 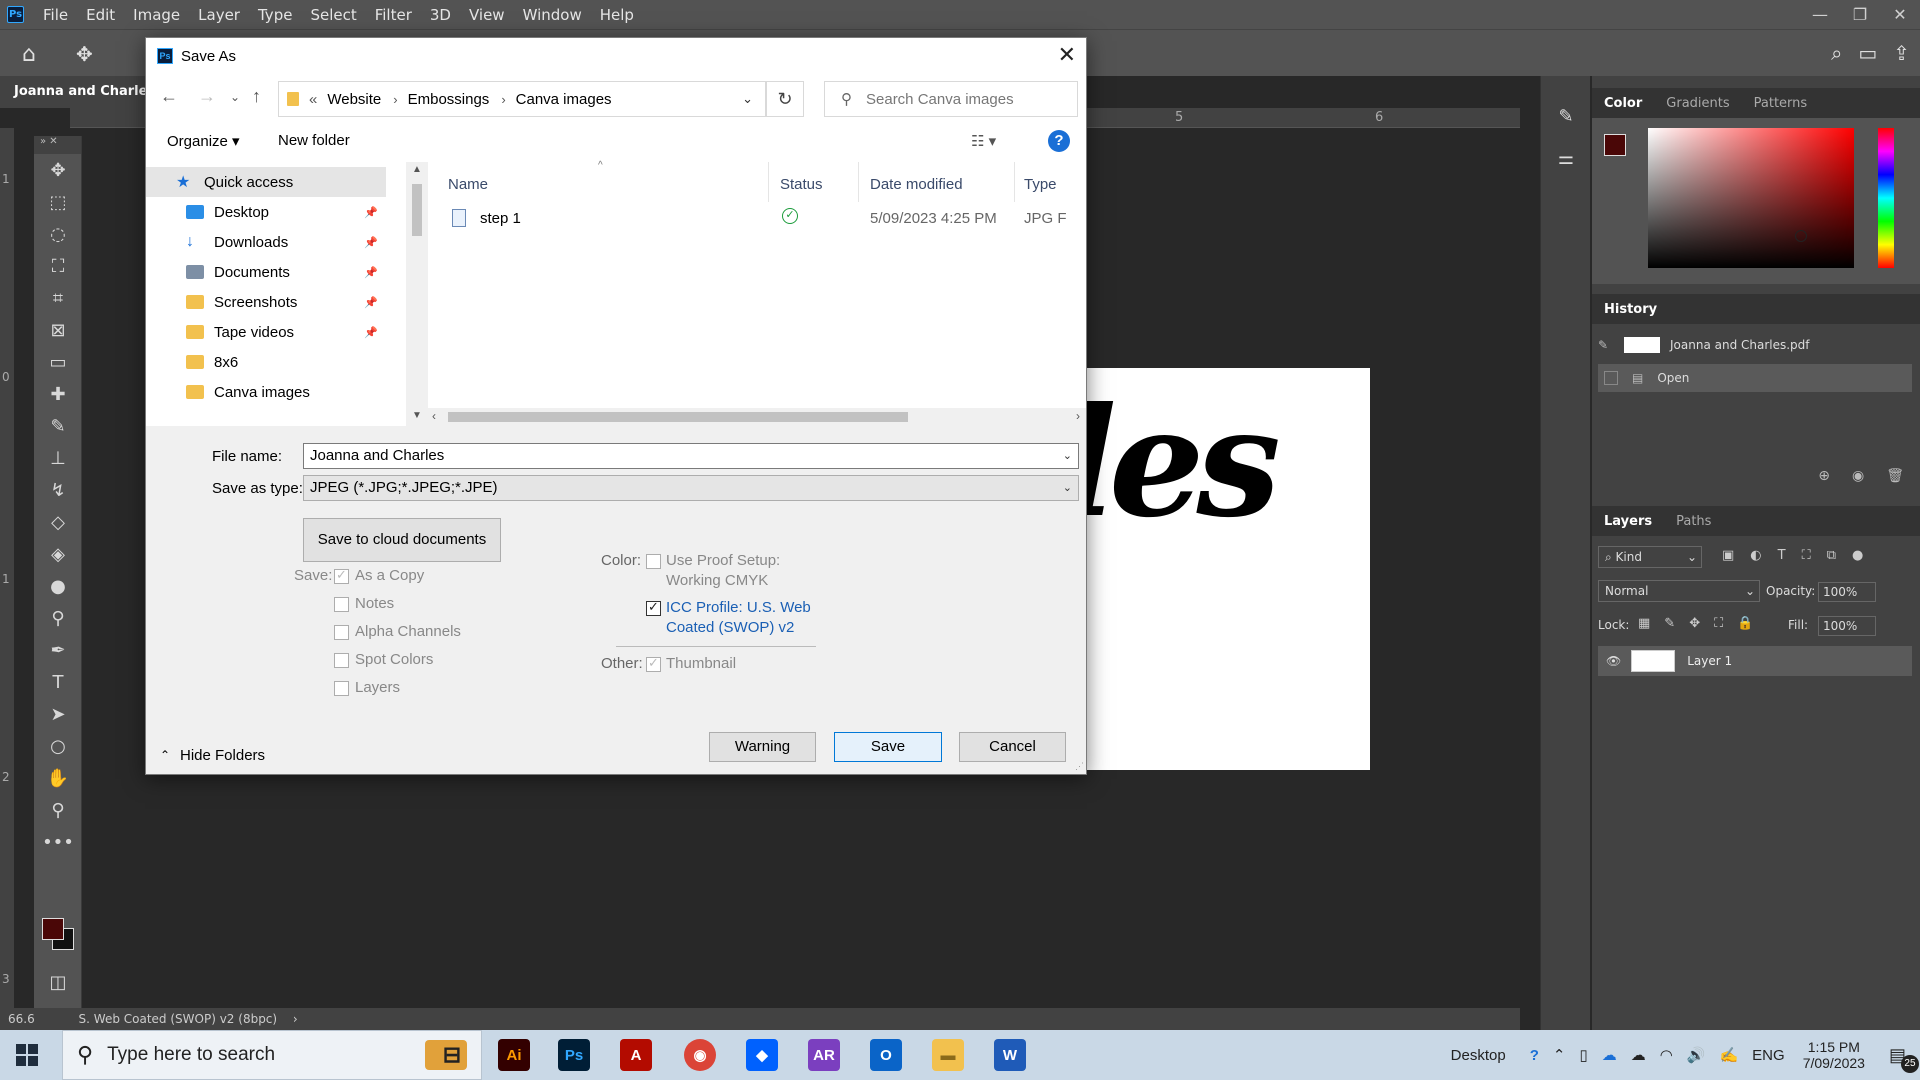 What do you see at coordinates (203, 141) in the screenshot?
I see `organize-button: Organize ▾` at bounding box center [203, 141].